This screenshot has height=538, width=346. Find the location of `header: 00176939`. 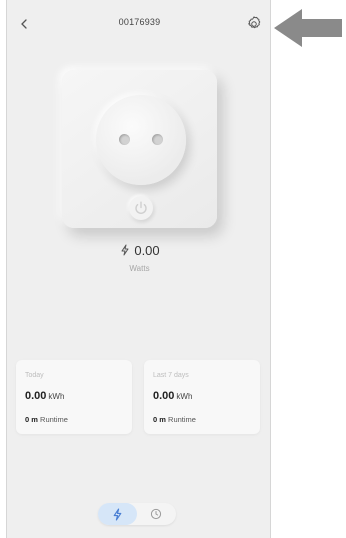

header: 00176939 is located at coordinates (139, 24).